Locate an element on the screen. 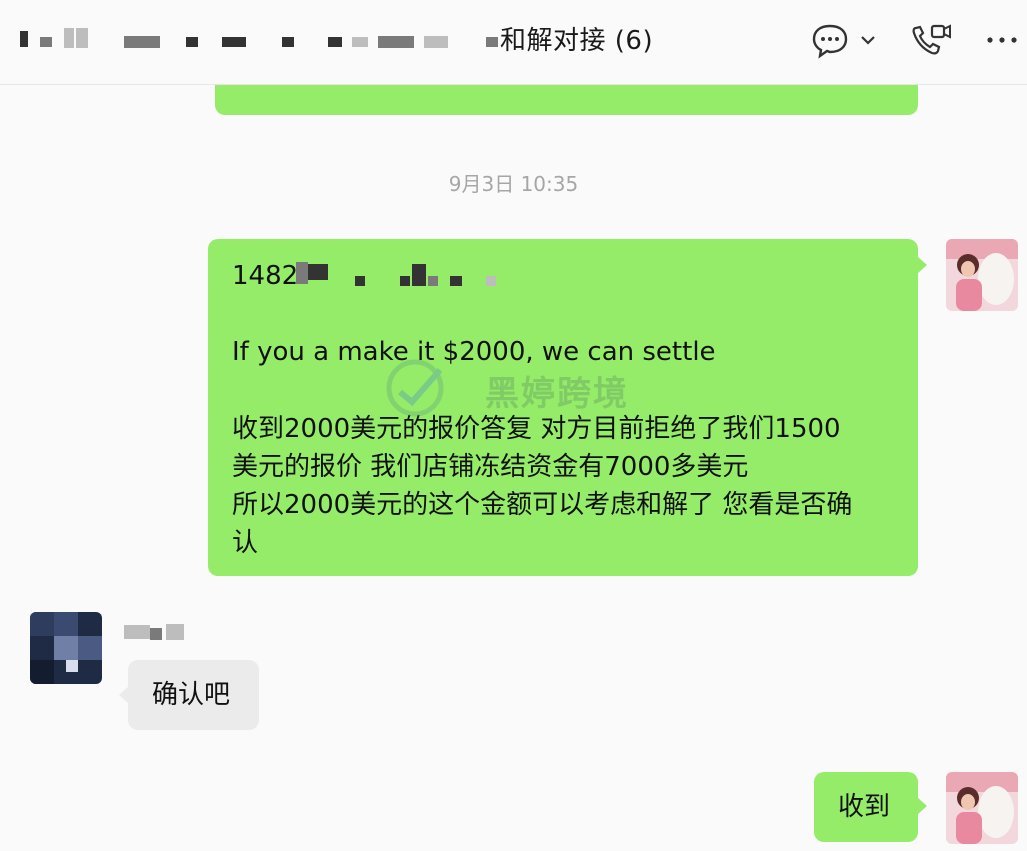 The height and width of the screenshot is (851, 1027). message-line: 1482 is located at coordinates (265, 276).